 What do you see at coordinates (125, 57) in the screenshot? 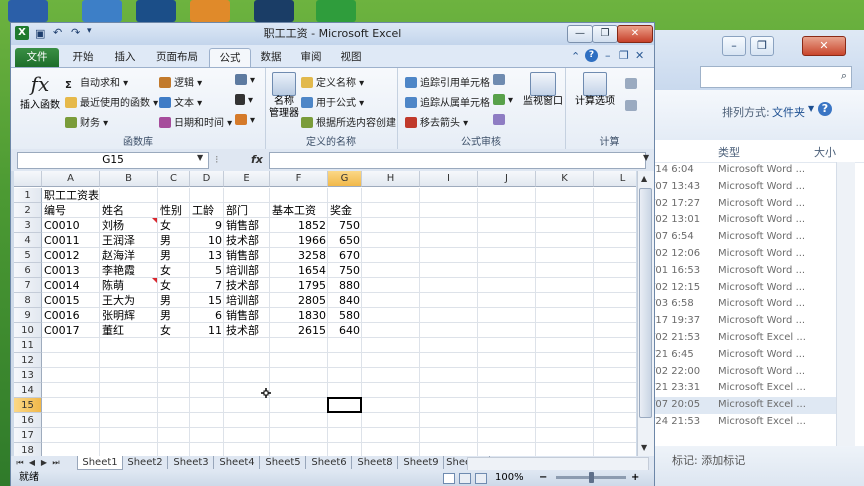
I see `tab-insert: 插入` at bounding box center [125, 57].